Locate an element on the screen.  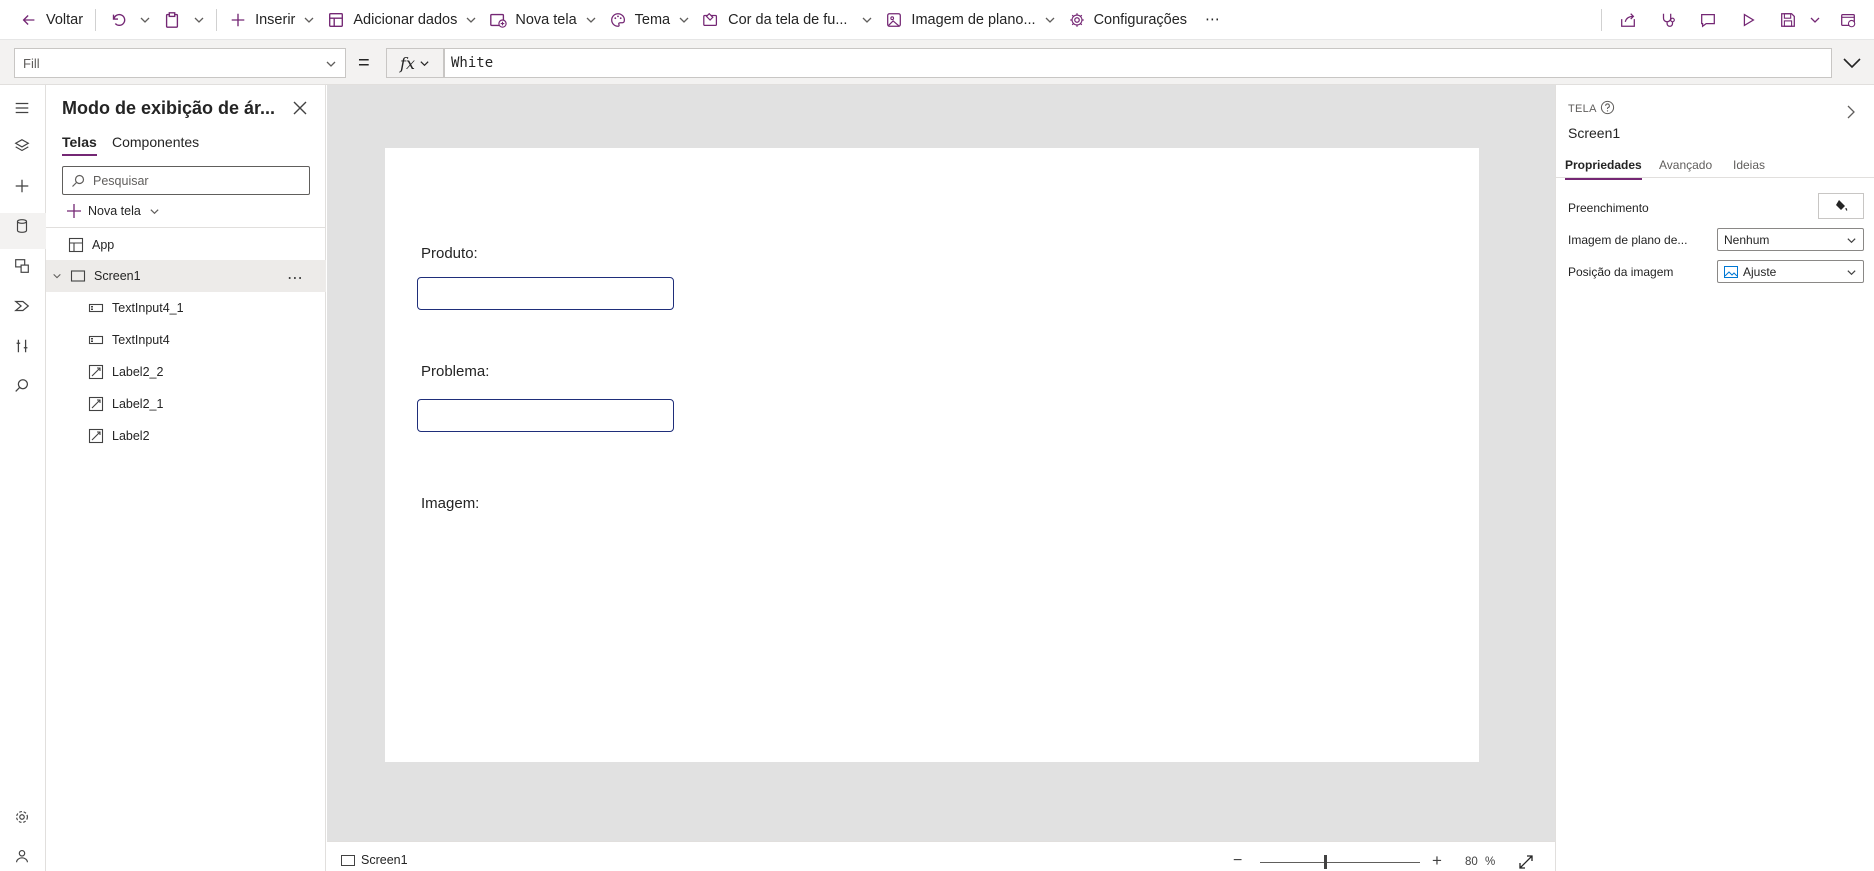
insert-rail-button is located at coordinates (22, 186).